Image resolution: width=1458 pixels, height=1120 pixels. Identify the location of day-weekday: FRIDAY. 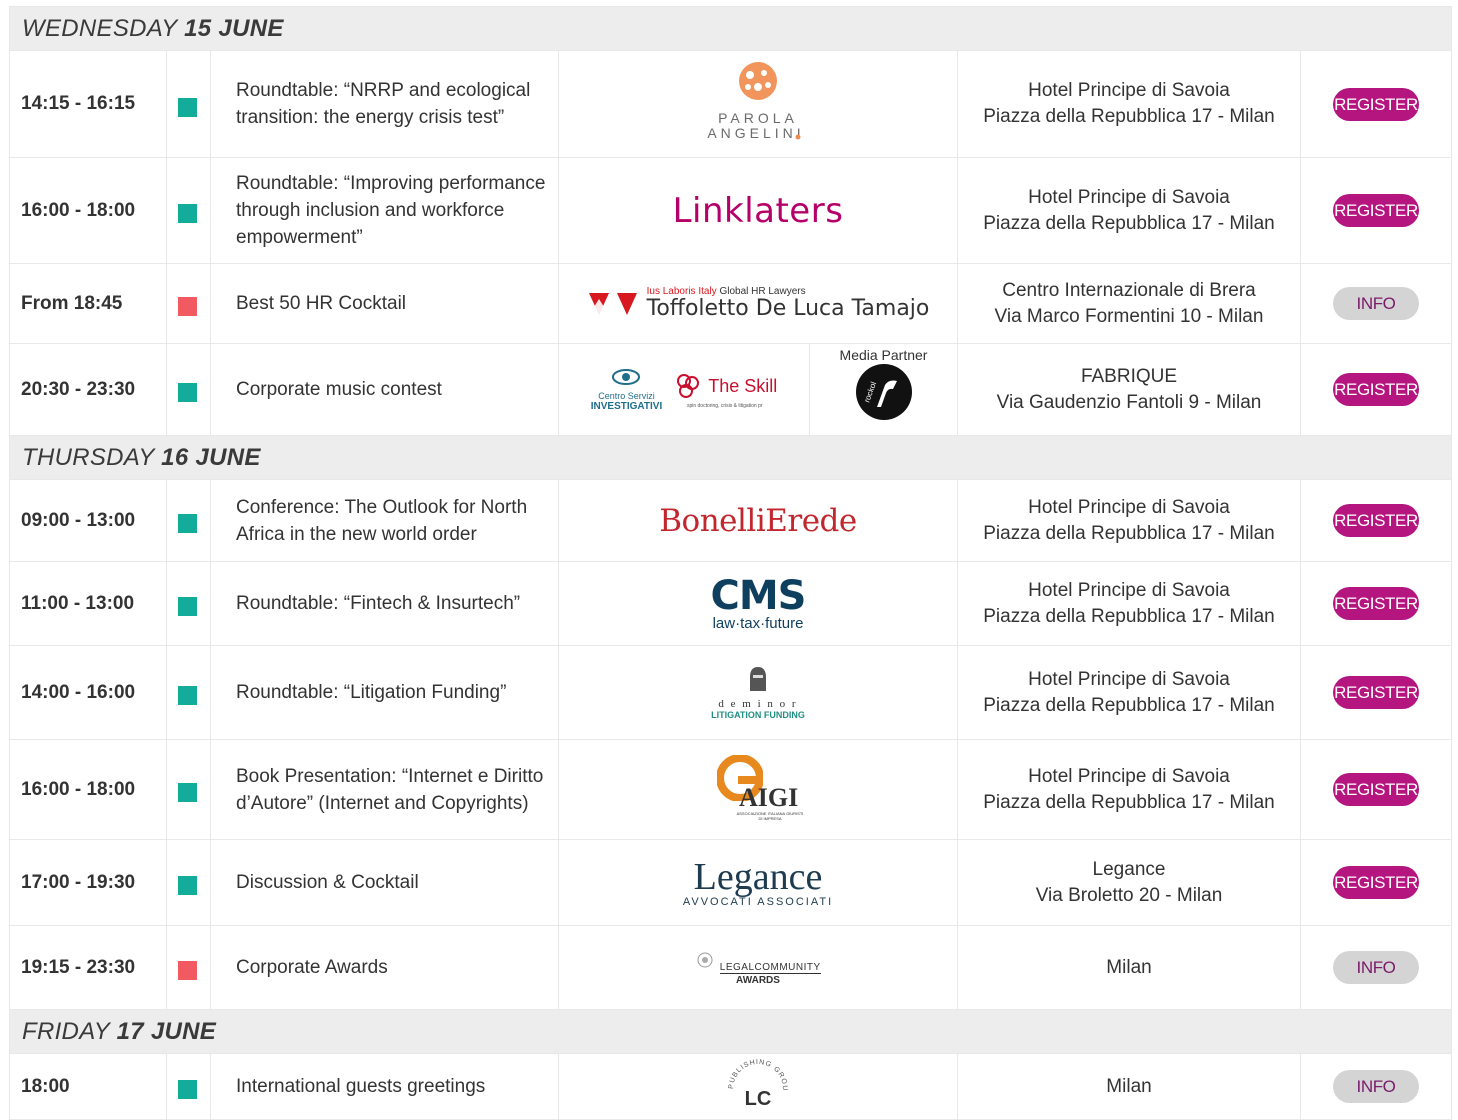
(66, 1031).